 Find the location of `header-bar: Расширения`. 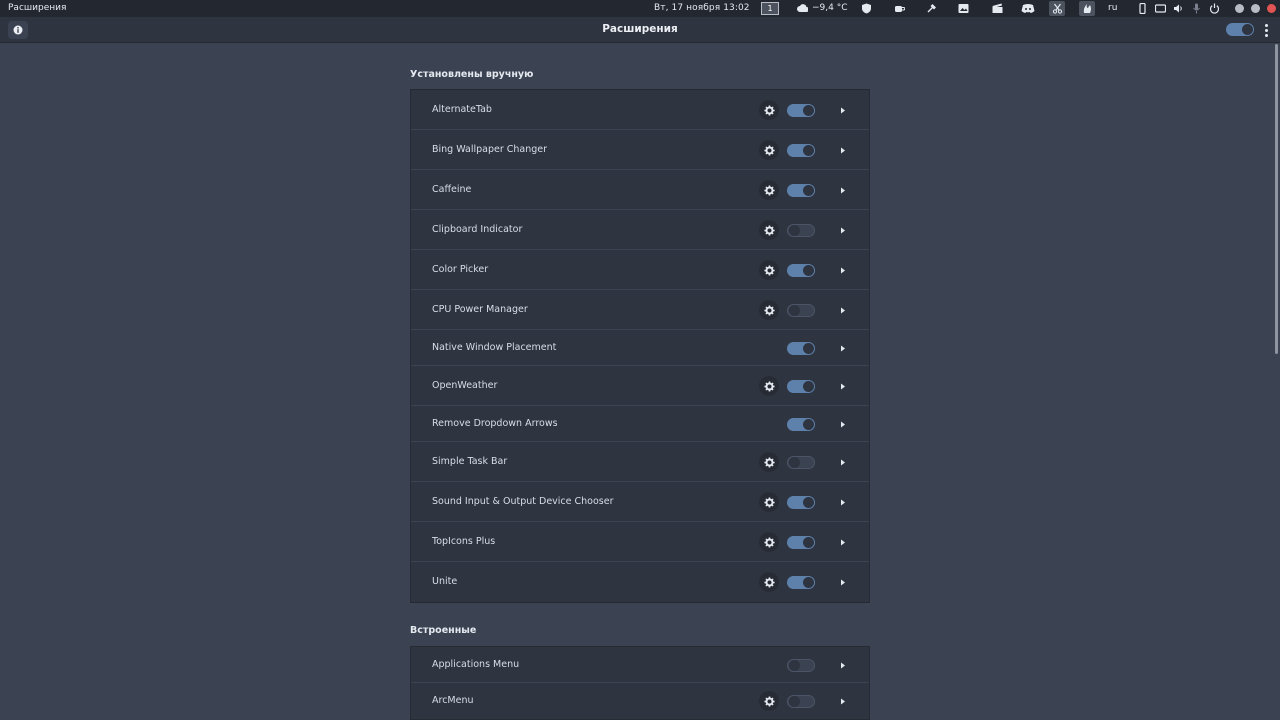

header-bar: Расширения is located at coordinates (640, 30).